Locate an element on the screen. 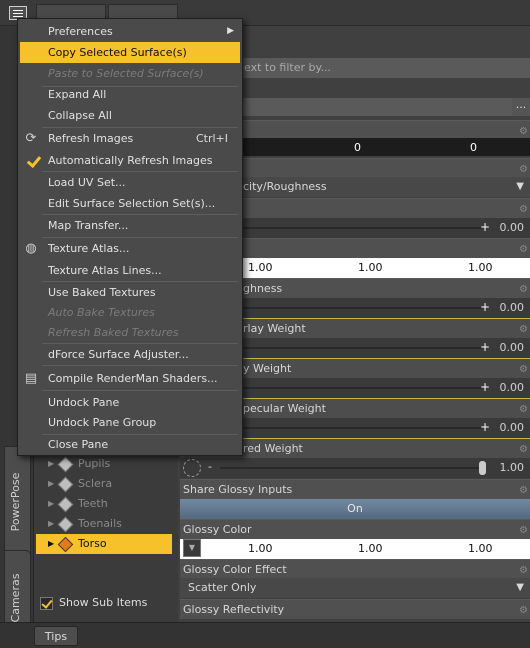 The image size is (530, 648). preset-path-field is located at coordinates (376, 107).